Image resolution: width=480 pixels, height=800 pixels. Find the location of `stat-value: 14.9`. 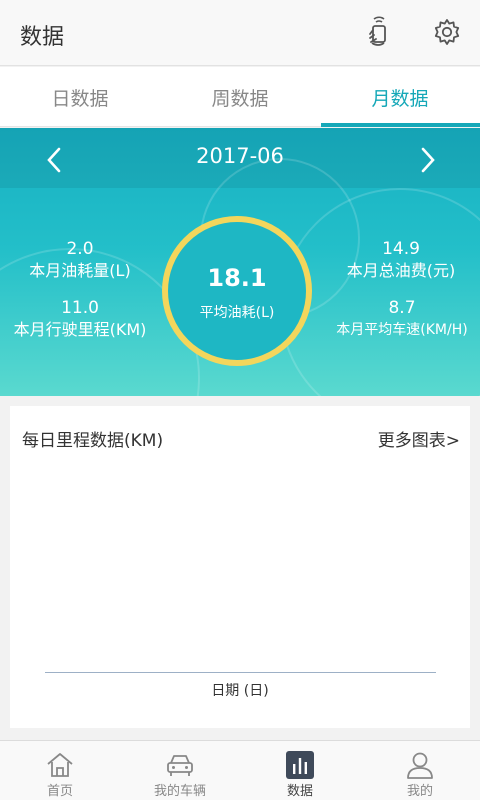

stat-value: 14.9 is located at coordinates (401, 249).